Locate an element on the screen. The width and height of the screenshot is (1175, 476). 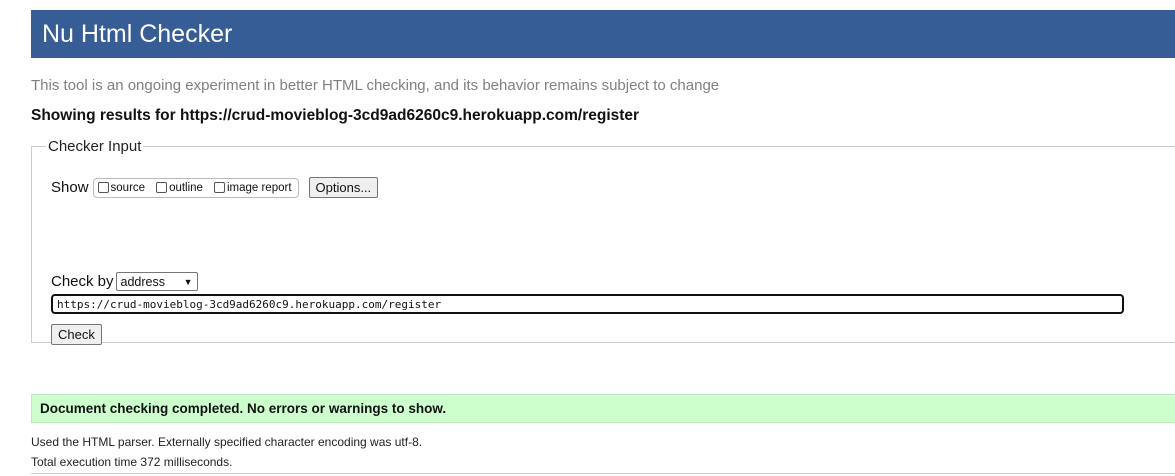
show-label: Show is located at coordinates (70, 187).